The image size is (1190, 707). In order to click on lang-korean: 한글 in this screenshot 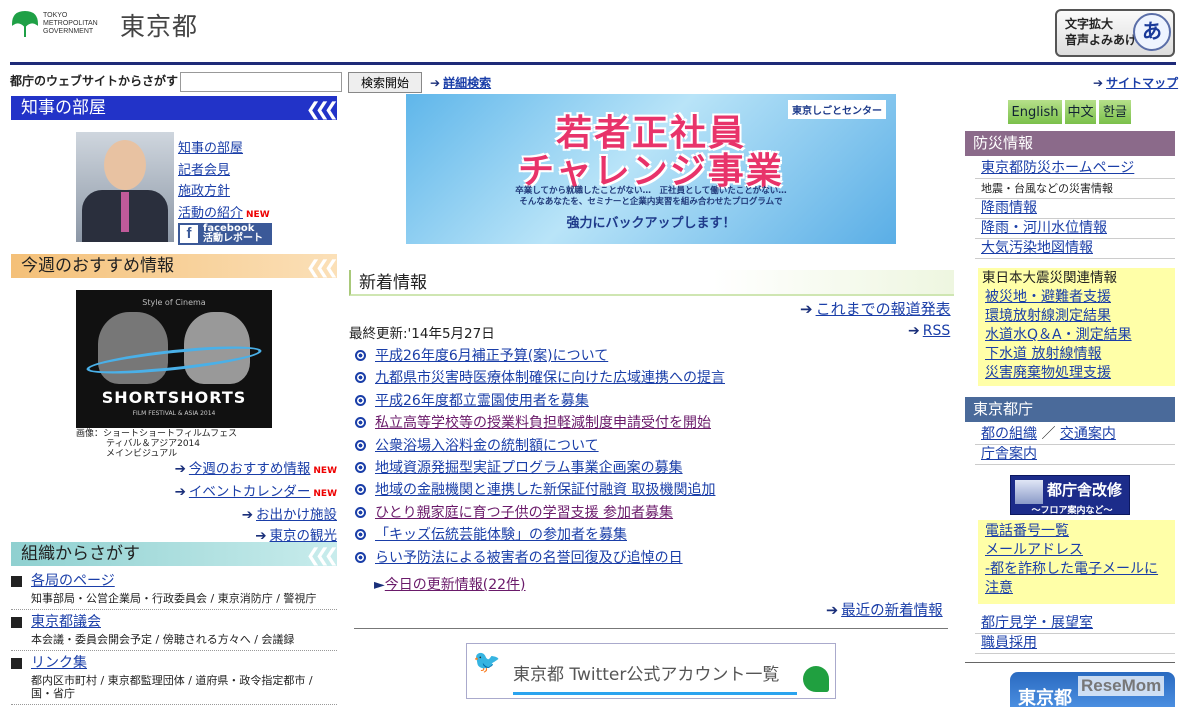, I will do `click(1115, 112)`.